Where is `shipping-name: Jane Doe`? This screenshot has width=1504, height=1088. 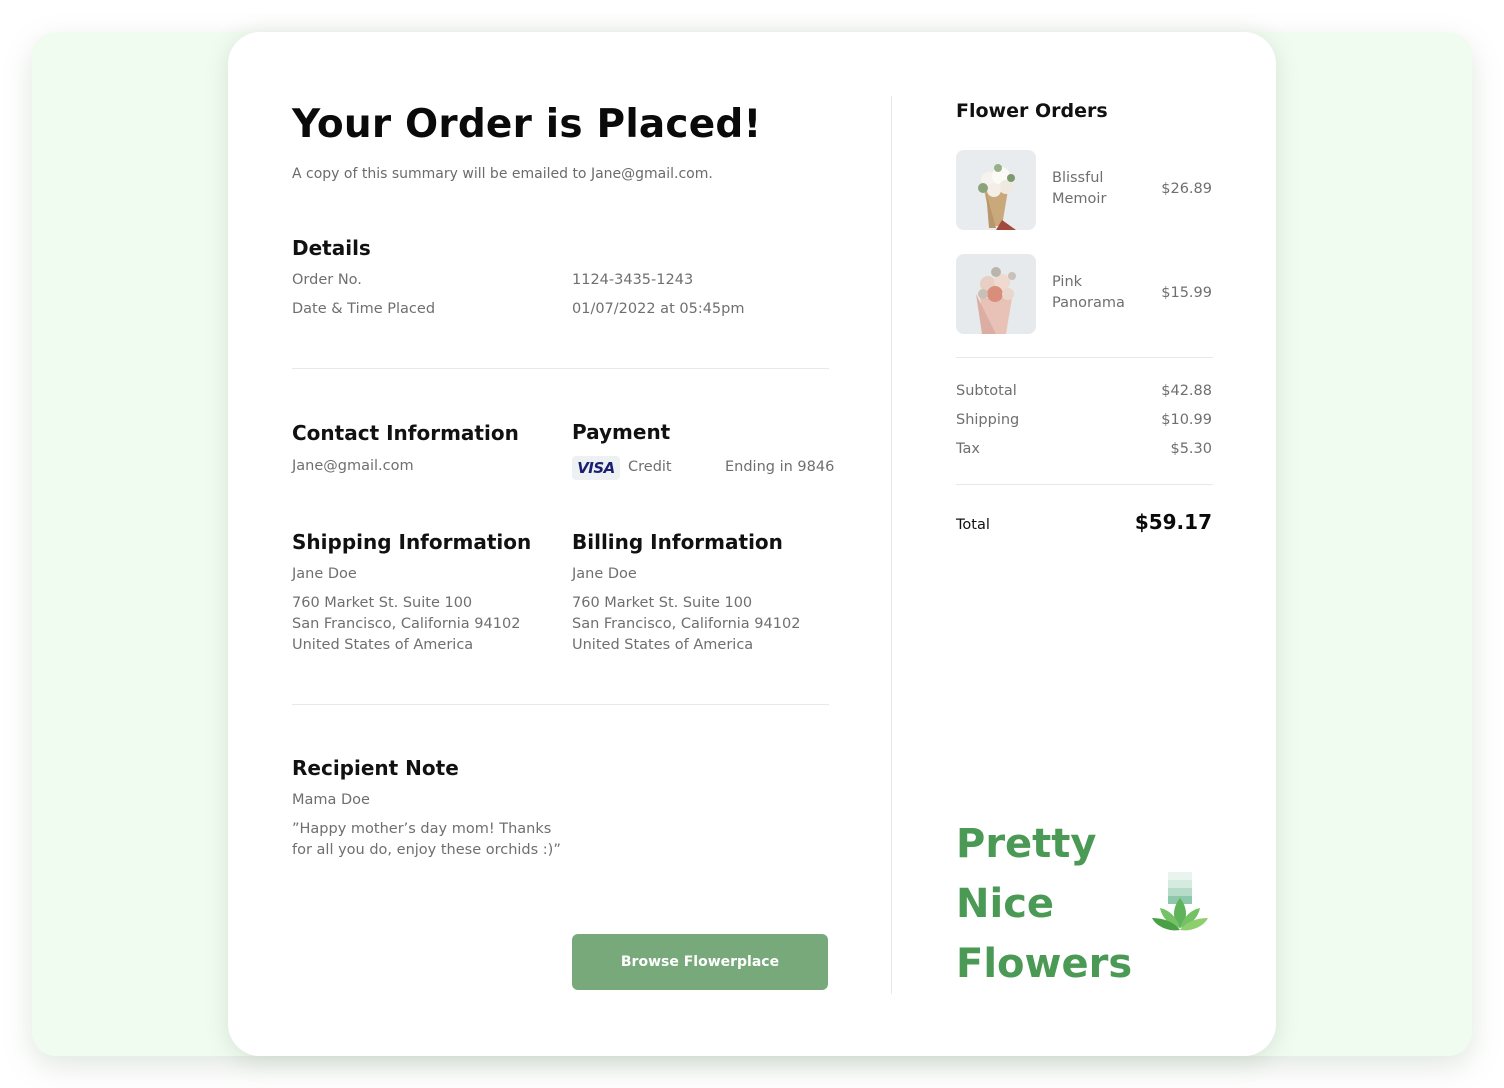 shipping-name: Jane Doe is located at coordinates (324, 574).